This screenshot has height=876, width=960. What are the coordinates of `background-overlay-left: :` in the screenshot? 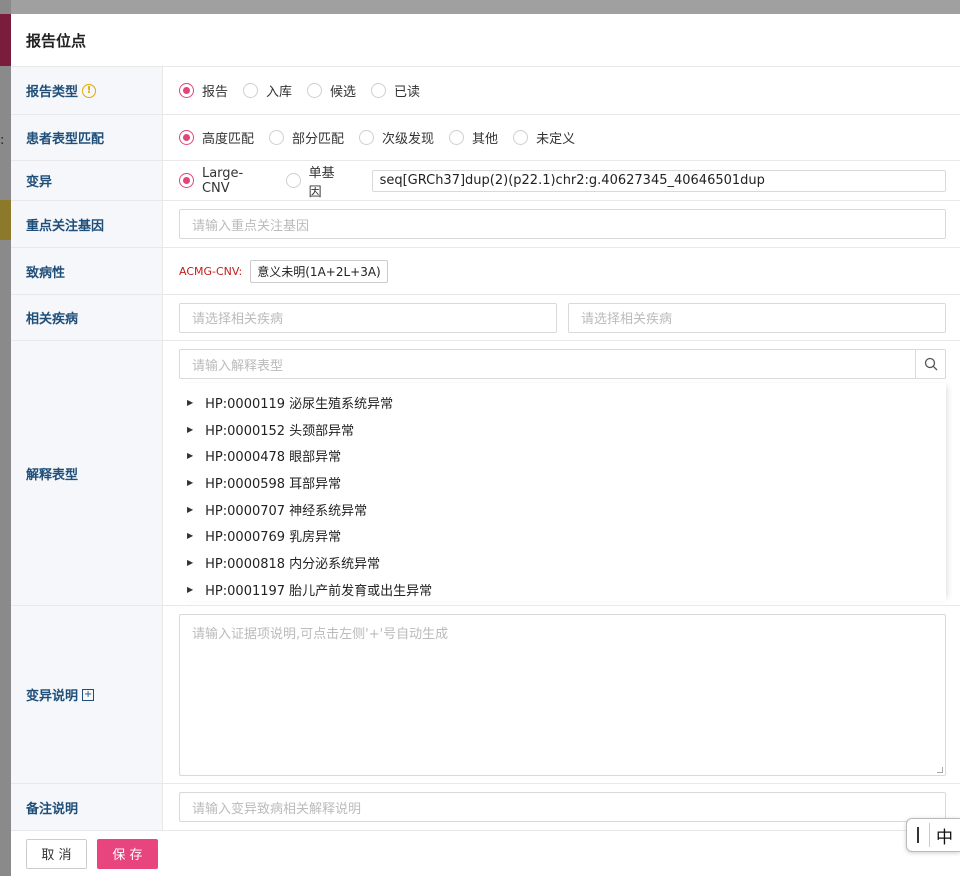 It's located at (5, 438).